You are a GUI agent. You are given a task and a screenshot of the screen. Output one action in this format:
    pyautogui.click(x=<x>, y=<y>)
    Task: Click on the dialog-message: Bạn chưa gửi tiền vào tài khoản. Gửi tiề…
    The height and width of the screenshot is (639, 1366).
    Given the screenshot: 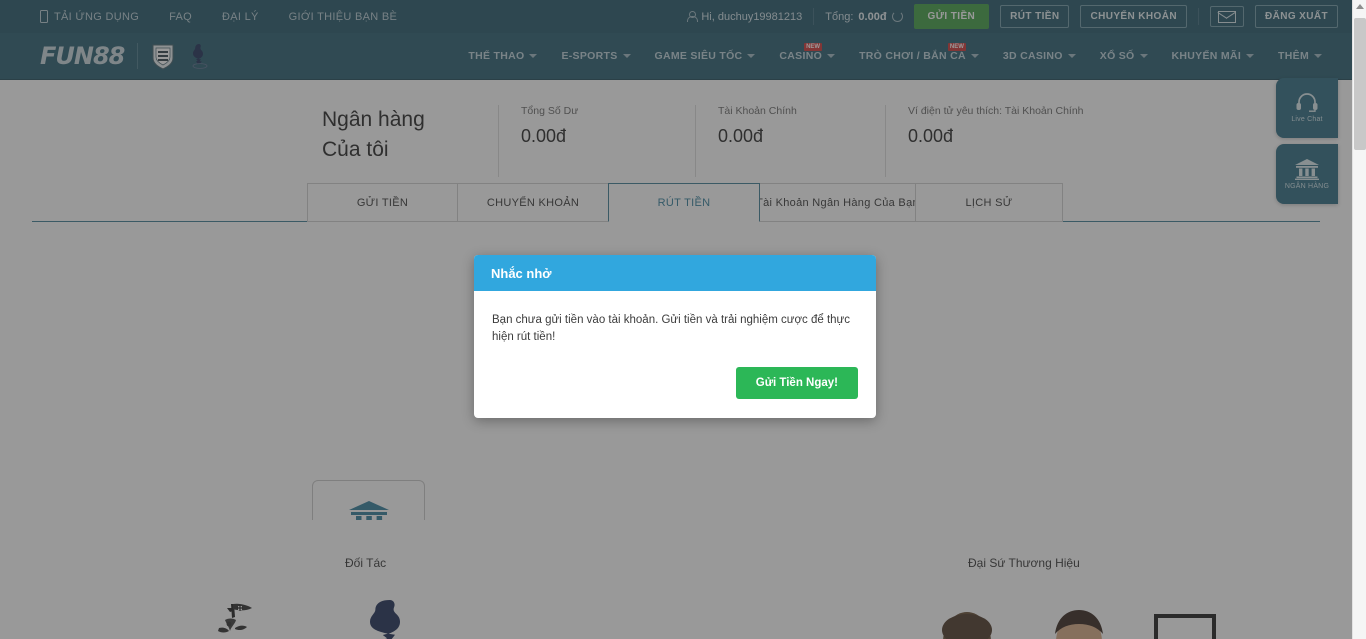 What is the action you would take?
    pyautogui.click(x=671, y=329)
    